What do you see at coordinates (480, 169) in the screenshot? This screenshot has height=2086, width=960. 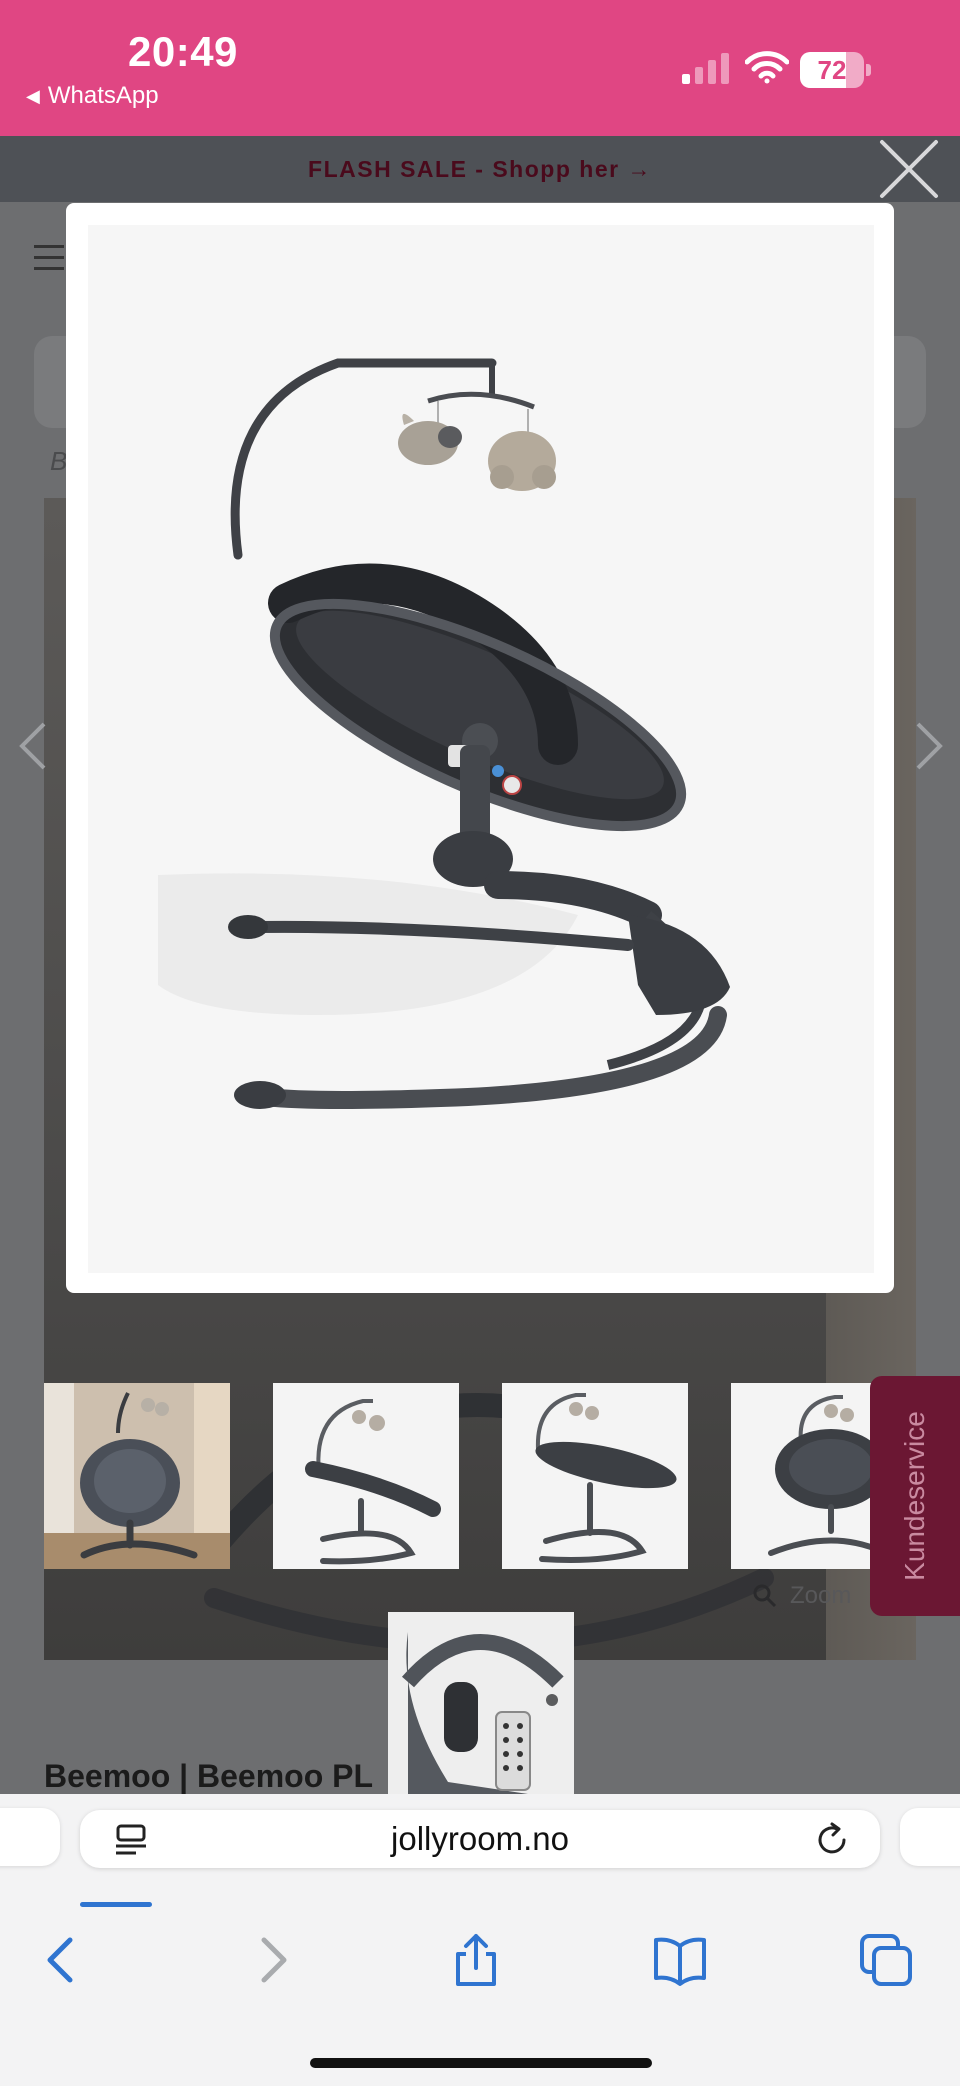 I see `flash-sale-banner: FLASH SALE - Shopp her →` at bounding box center [480, 169].